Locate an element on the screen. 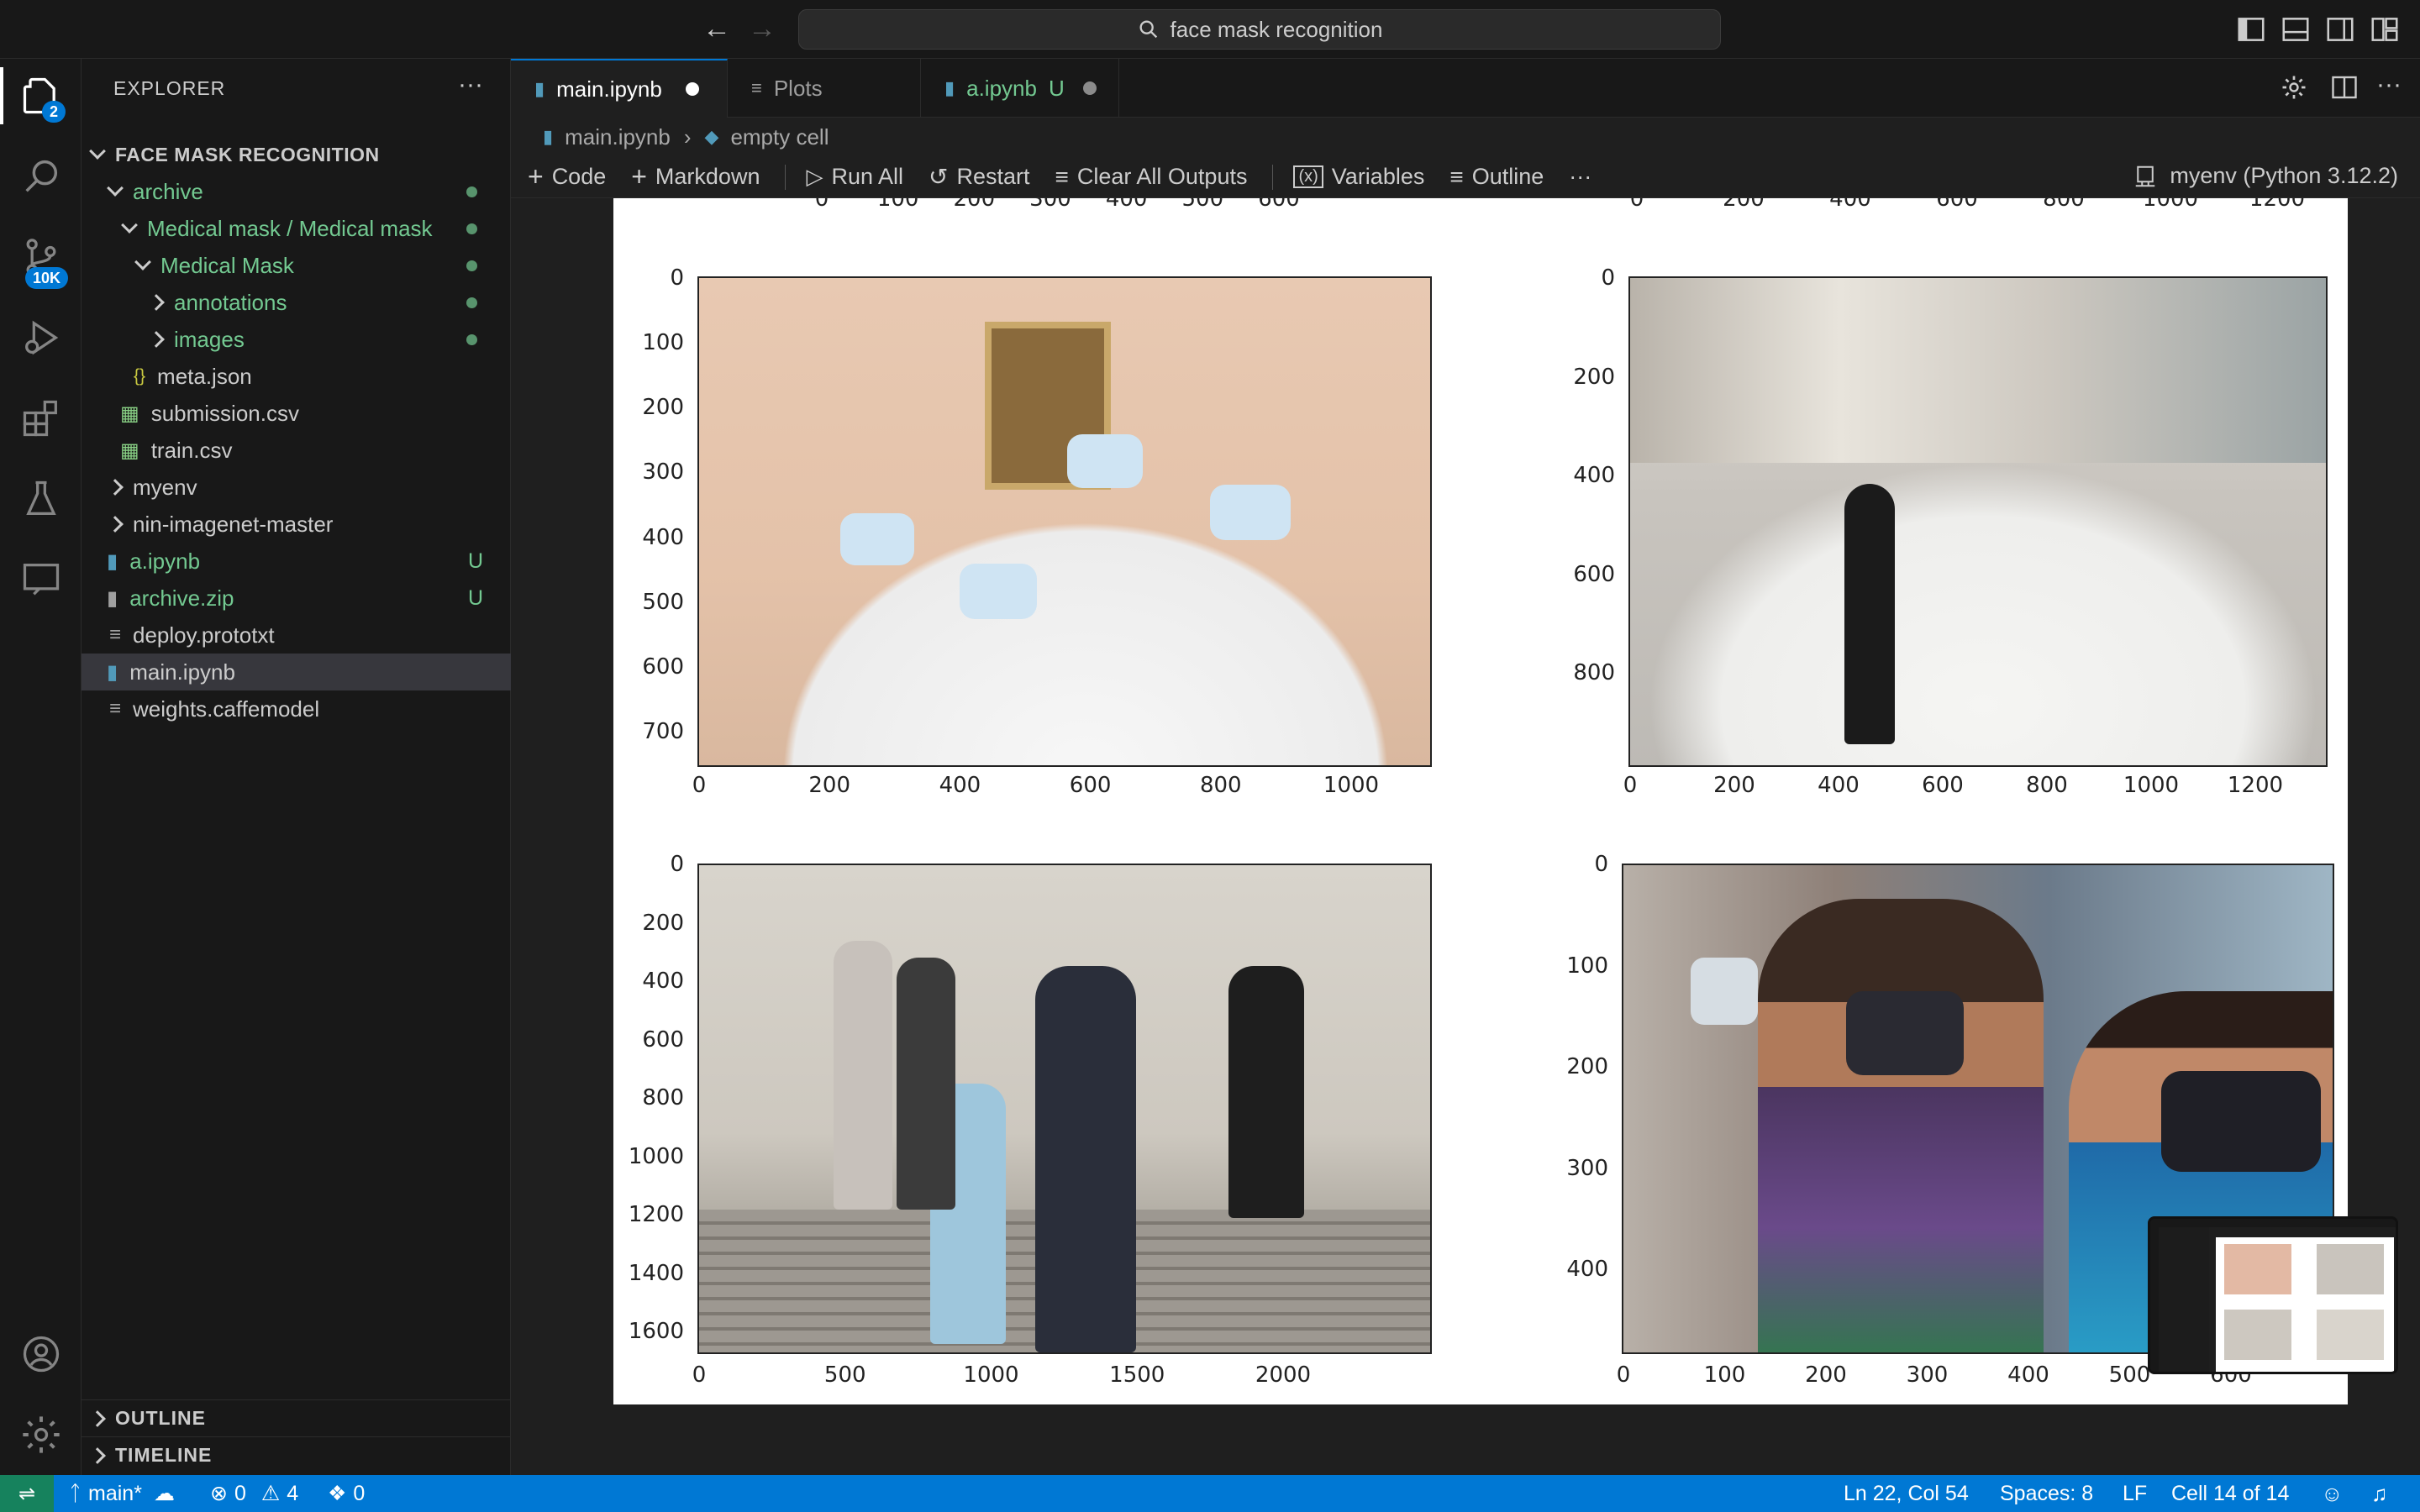 This screenshot has height=1512, width=2420. axis-tick-label: 400 is located at coordinates (1587, 1269).